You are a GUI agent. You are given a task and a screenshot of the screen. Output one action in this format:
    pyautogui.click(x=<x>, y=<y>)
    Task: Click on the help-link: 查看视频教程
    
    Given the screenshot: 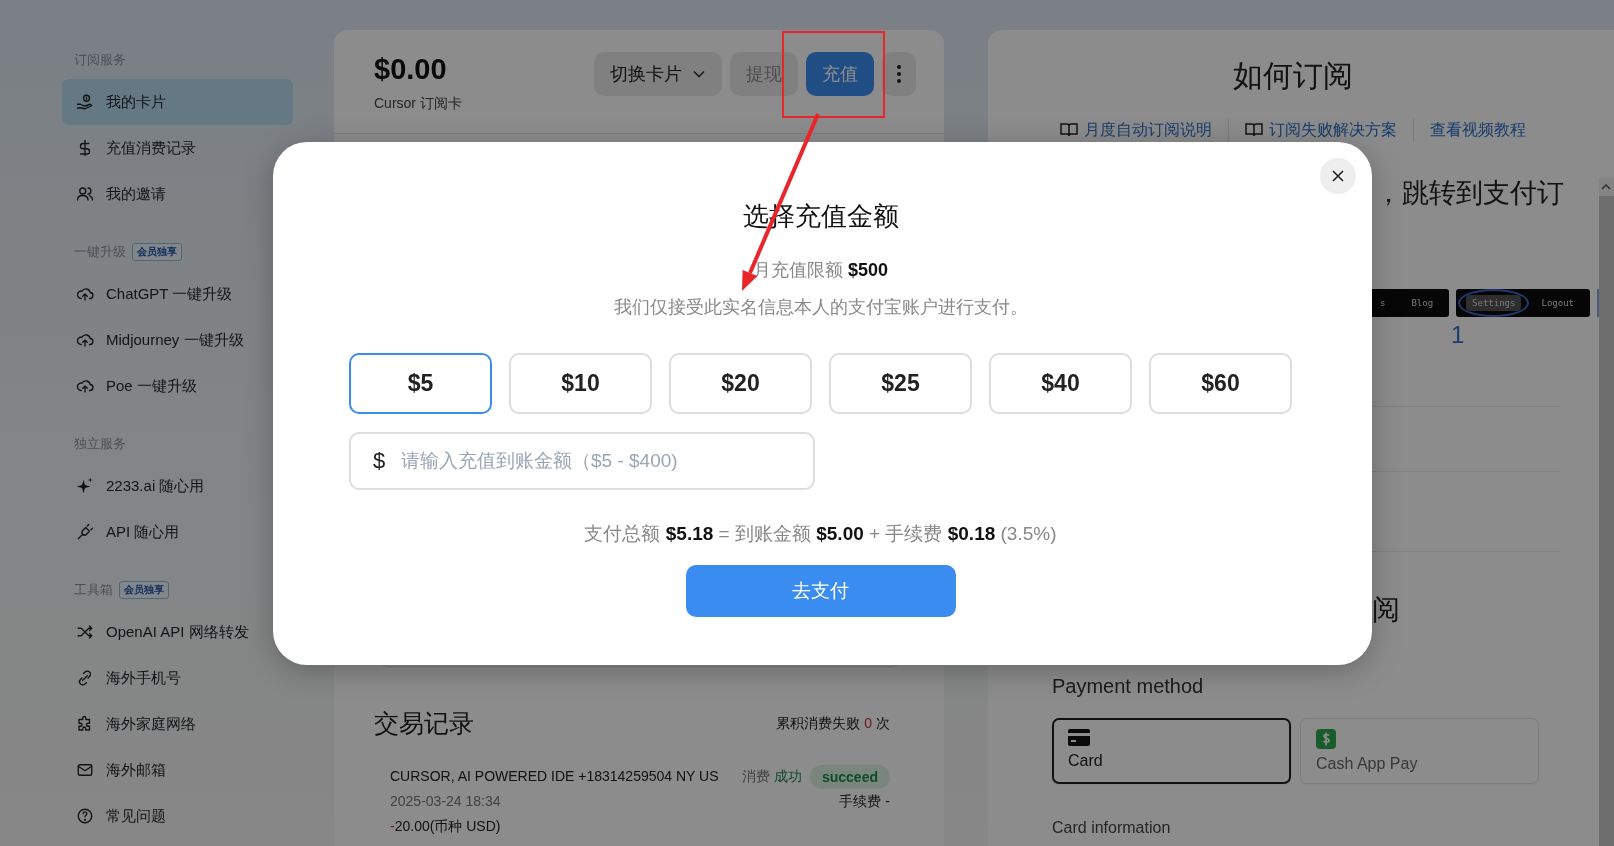 What is the action you would take?
    pyautogui.click(x=1478, y=130)
    